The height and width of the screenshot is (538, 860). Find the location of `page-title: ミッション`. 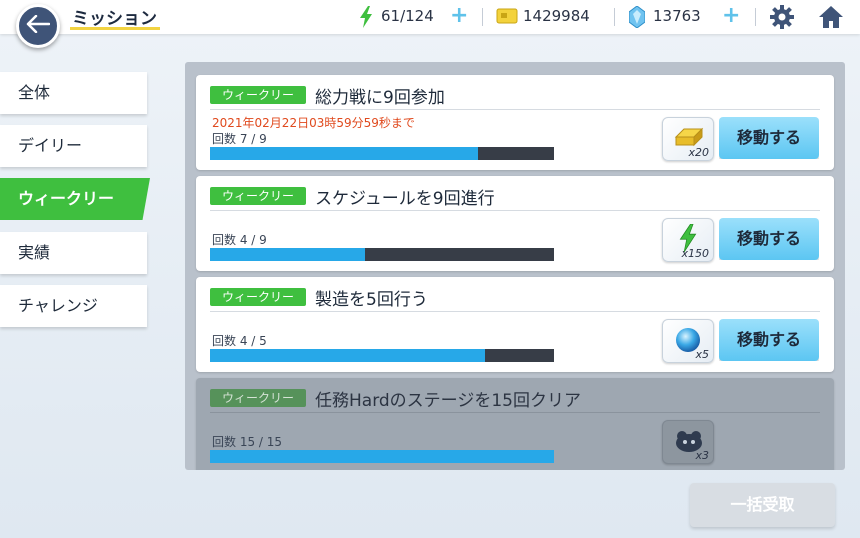

page-title: ミッション is located at coordinates (114, 19).